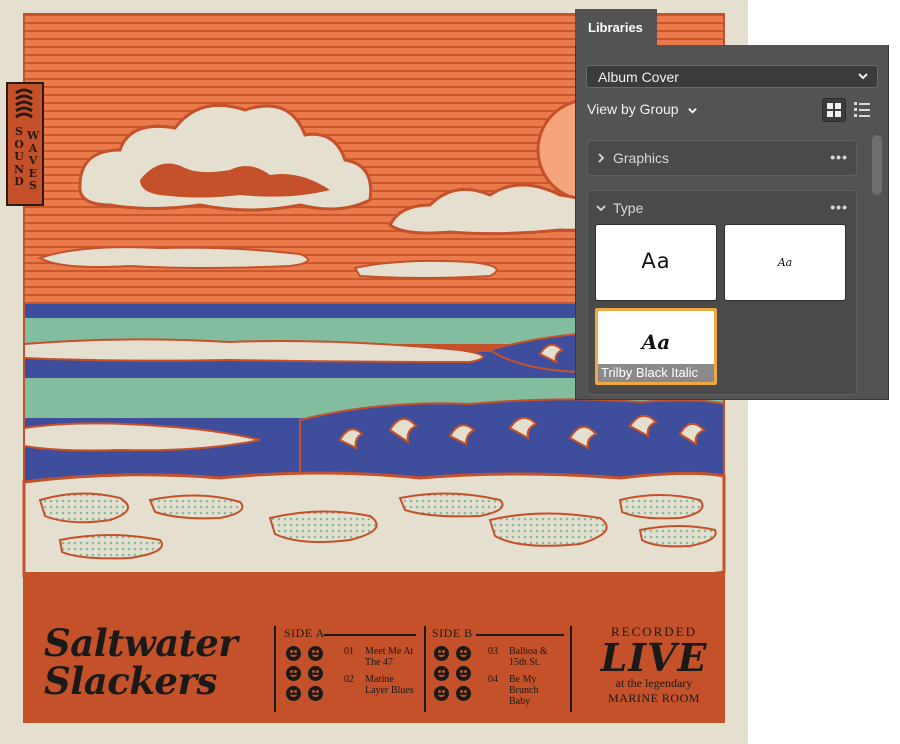 The height and width of the screenshot is (744, 900). Describe the element at coordinates (633, 109) in the screenshot. I see `view-by-label: View by Group` at that location.